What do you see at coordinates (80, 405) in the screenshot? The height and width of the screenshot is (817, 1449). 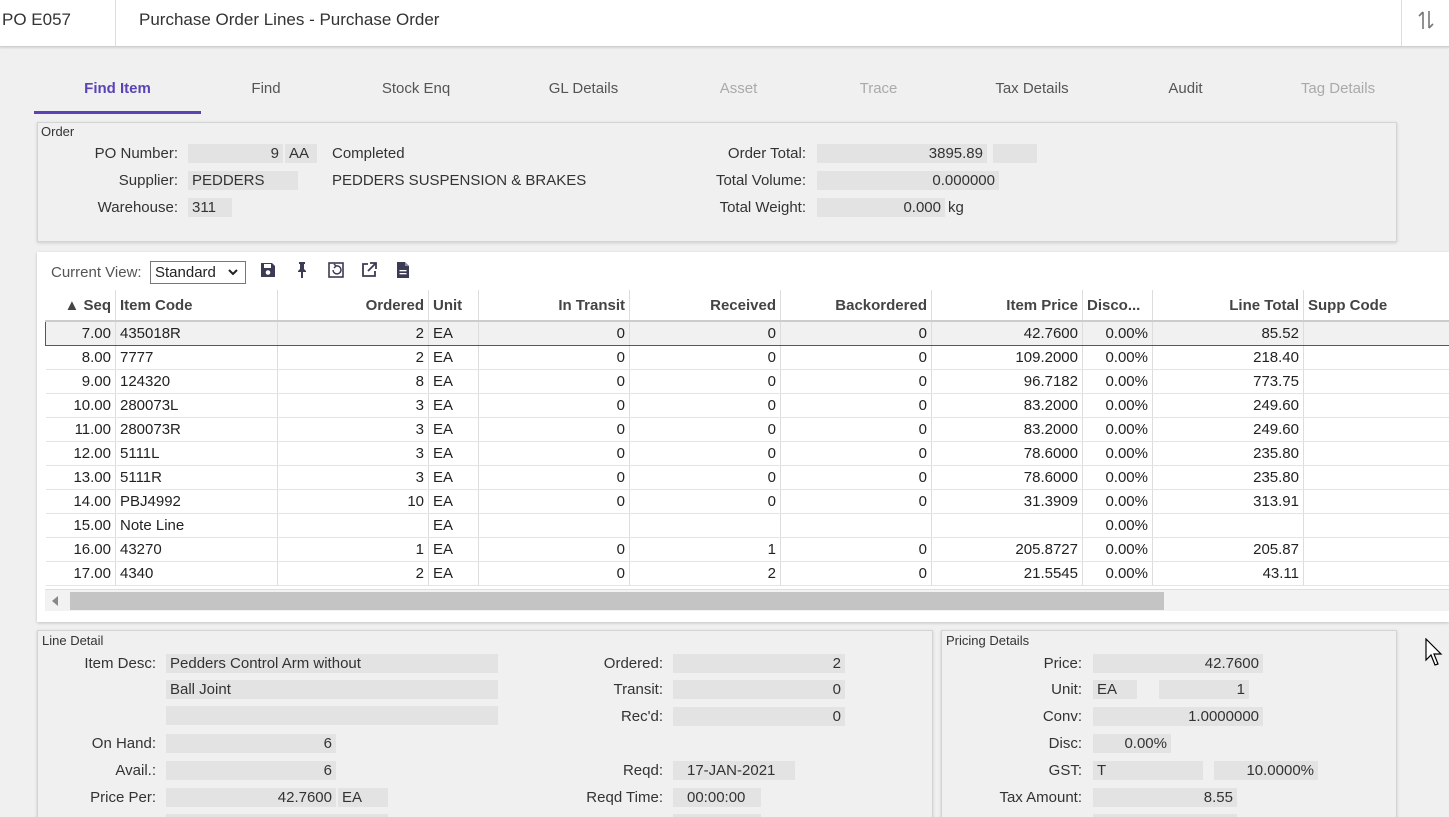 I see `cell-seq: 10.00` at bounding box center [80, 405].